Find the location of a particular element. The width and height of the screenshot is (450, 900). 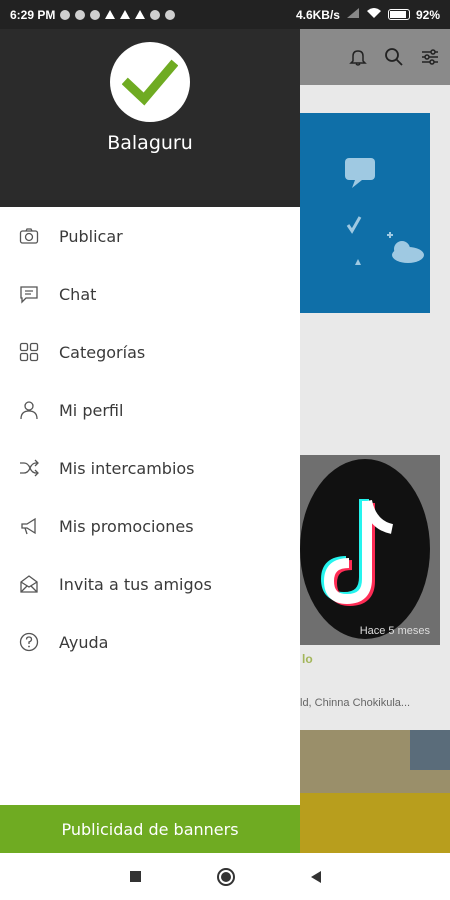

filter-icon is located at coordinates (430, 57).